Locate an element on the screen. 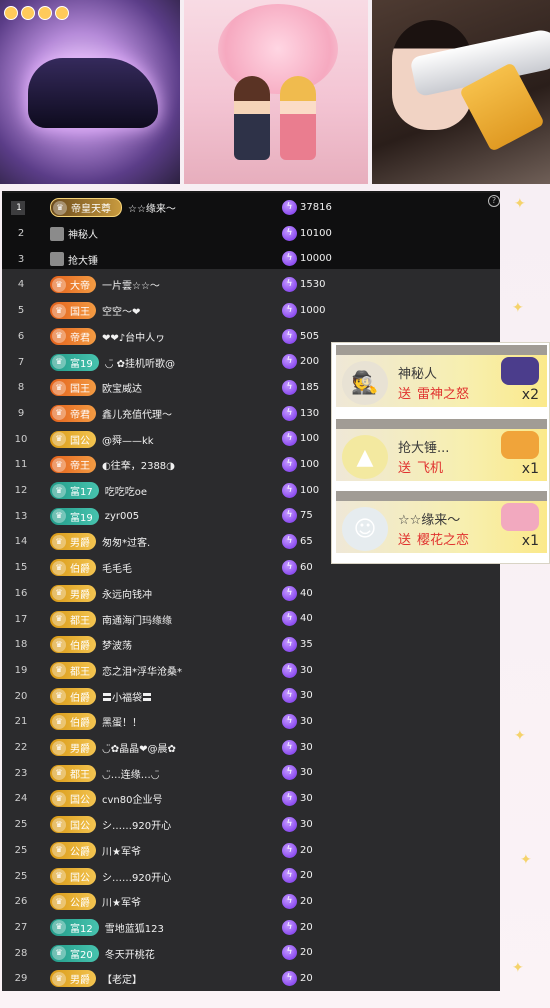 The image size is (550, 1008). user-name: 神秘人 is located at coordinates (83, 236).